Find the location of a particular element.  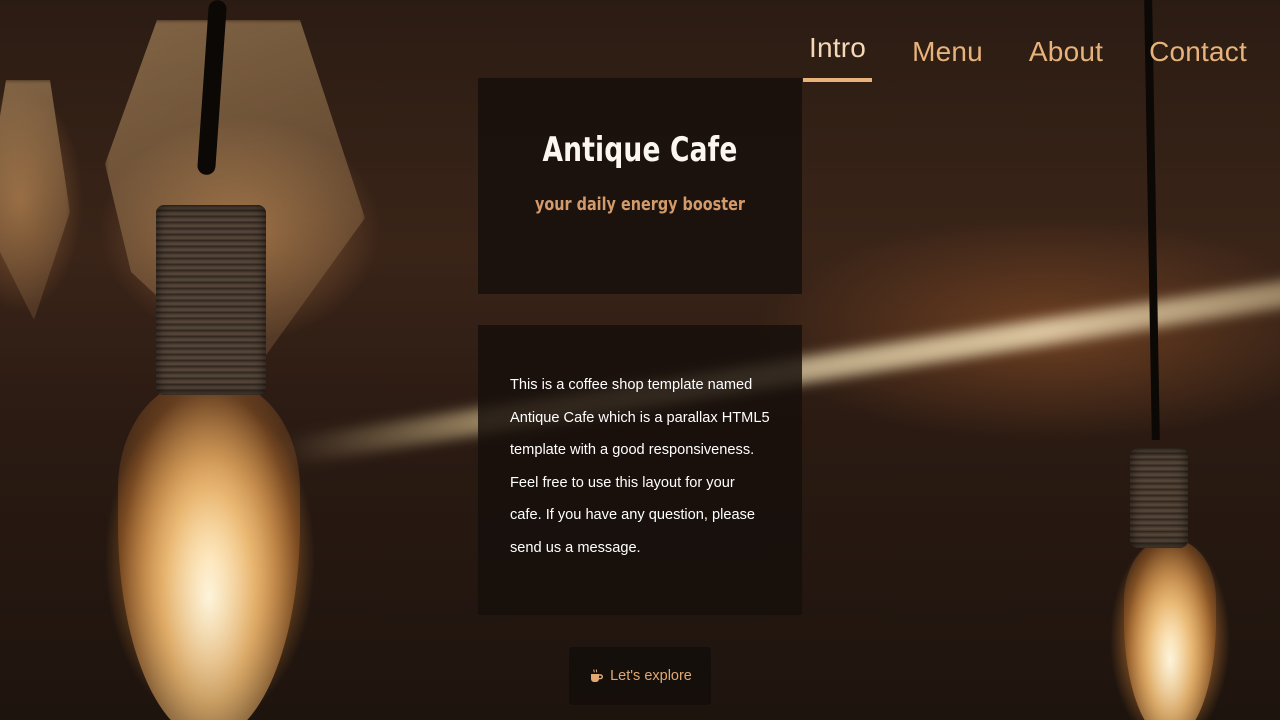

coffee-cup-icon is located at coordinates (597, 675).